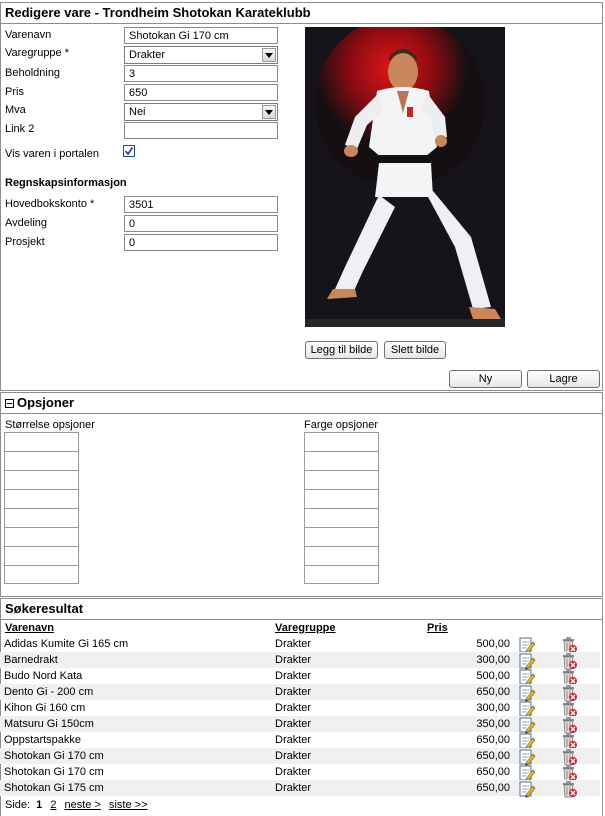 The height and width of the screenshot is (816, 605). What do you see at coordinates (527, 790) in the screenshot?
I see `edit-icon` at bounding box center [527, 790].